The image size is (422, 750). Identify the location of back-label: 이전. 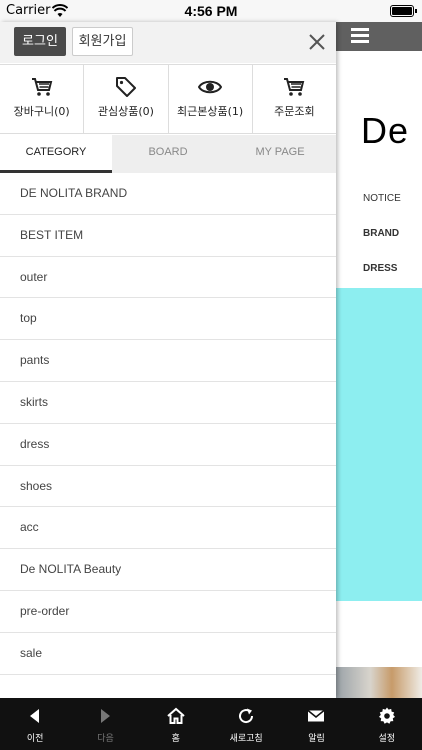
(35, 739).